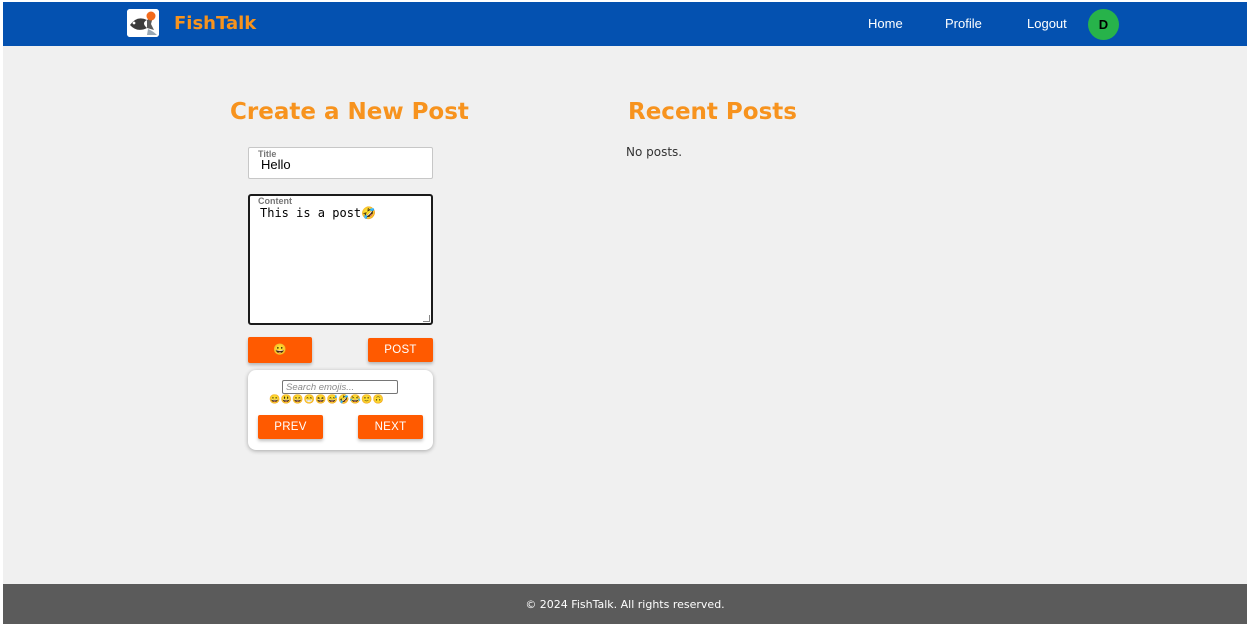 This screenshot has height=626, width=1250. Describe the element at coordinates (280, 350) in the screenshot. I see `emoji-toggle-button: 😀` at that location.